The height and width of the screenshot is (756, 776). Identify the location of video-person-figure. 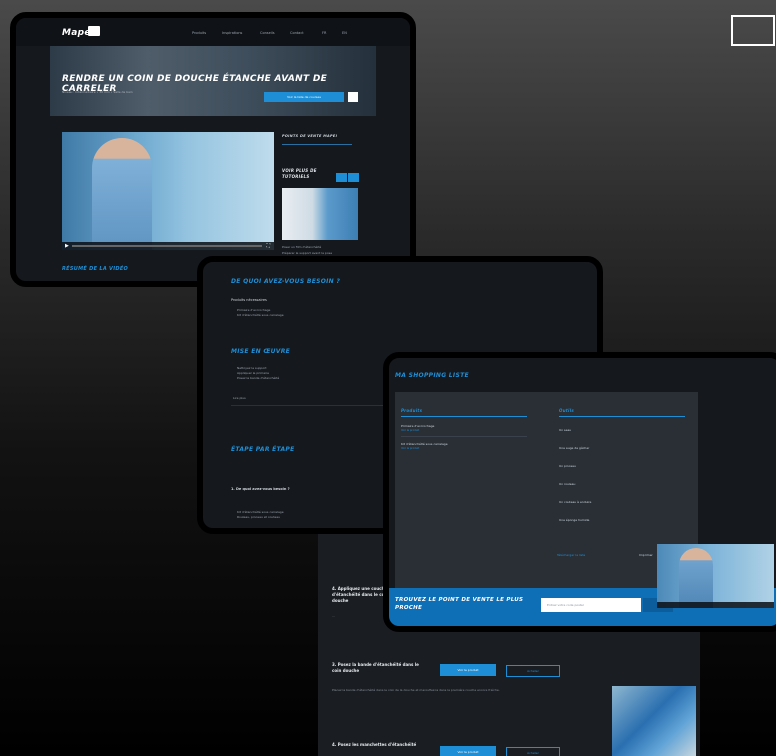
(122, 194).